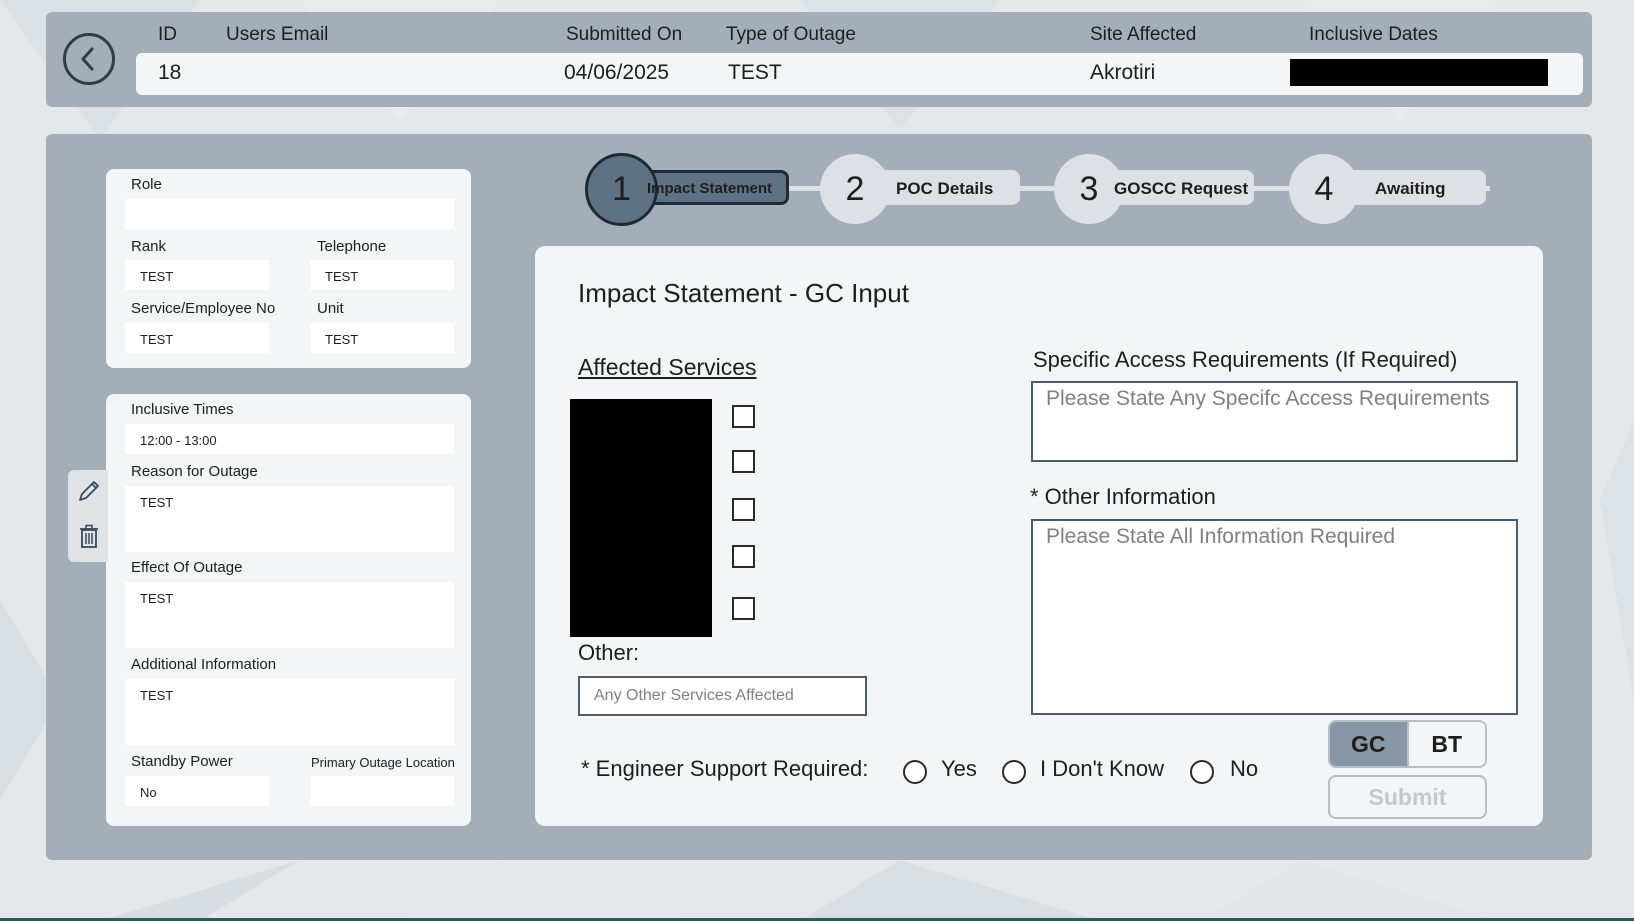  What do you see at coordinates (743, 293) in the screenshot?
I see `panel-title: Impact Statement - GC Input` at bounding box center [743, 293].